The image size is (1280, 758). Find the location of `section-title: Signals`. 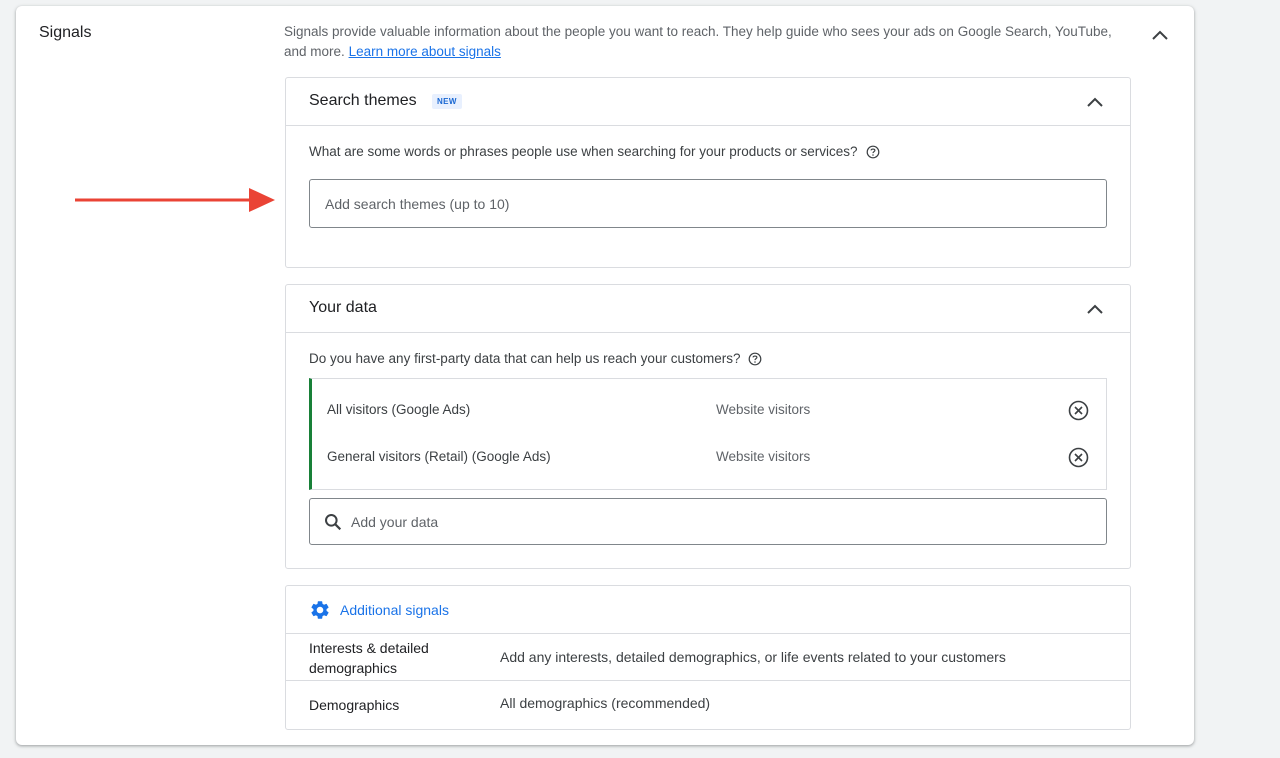

section-title: Signals is located at coordinates (65, 32).